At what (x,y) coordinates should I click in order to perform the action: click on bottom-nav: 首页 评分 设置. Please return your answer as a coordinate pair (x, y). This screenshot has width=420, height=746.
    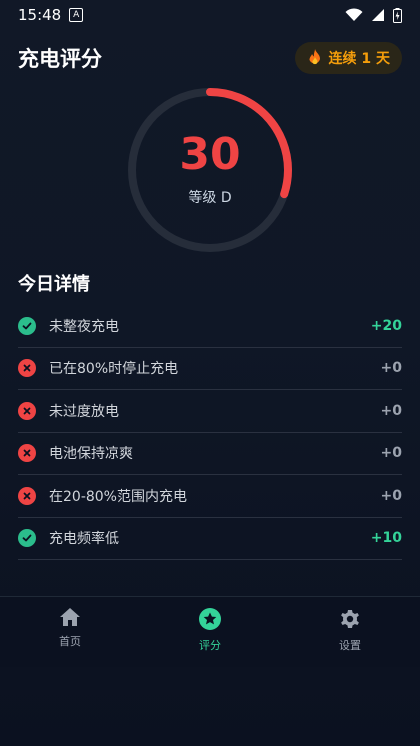
    Looking at the image, I should click on (210, 631).